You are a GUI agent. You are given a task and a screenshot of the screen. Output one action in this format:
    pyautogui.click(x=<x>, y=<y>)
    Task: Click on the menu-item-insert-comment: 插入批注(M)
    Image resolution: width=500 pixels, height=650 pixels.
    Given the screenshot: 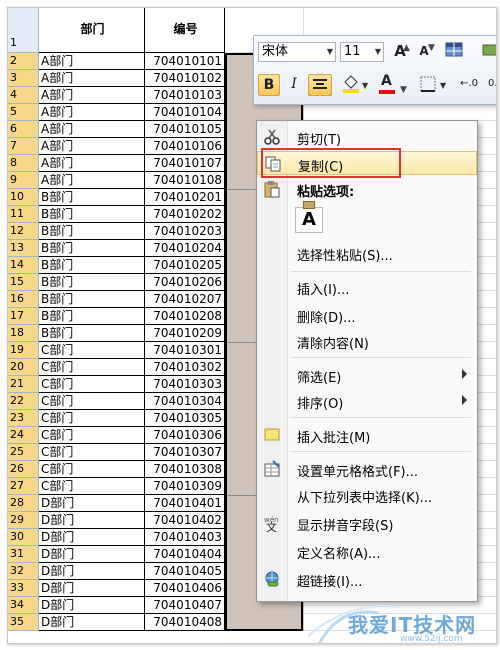 What is the action you would take?
    pyautogui.click(x=367, y=435)
    